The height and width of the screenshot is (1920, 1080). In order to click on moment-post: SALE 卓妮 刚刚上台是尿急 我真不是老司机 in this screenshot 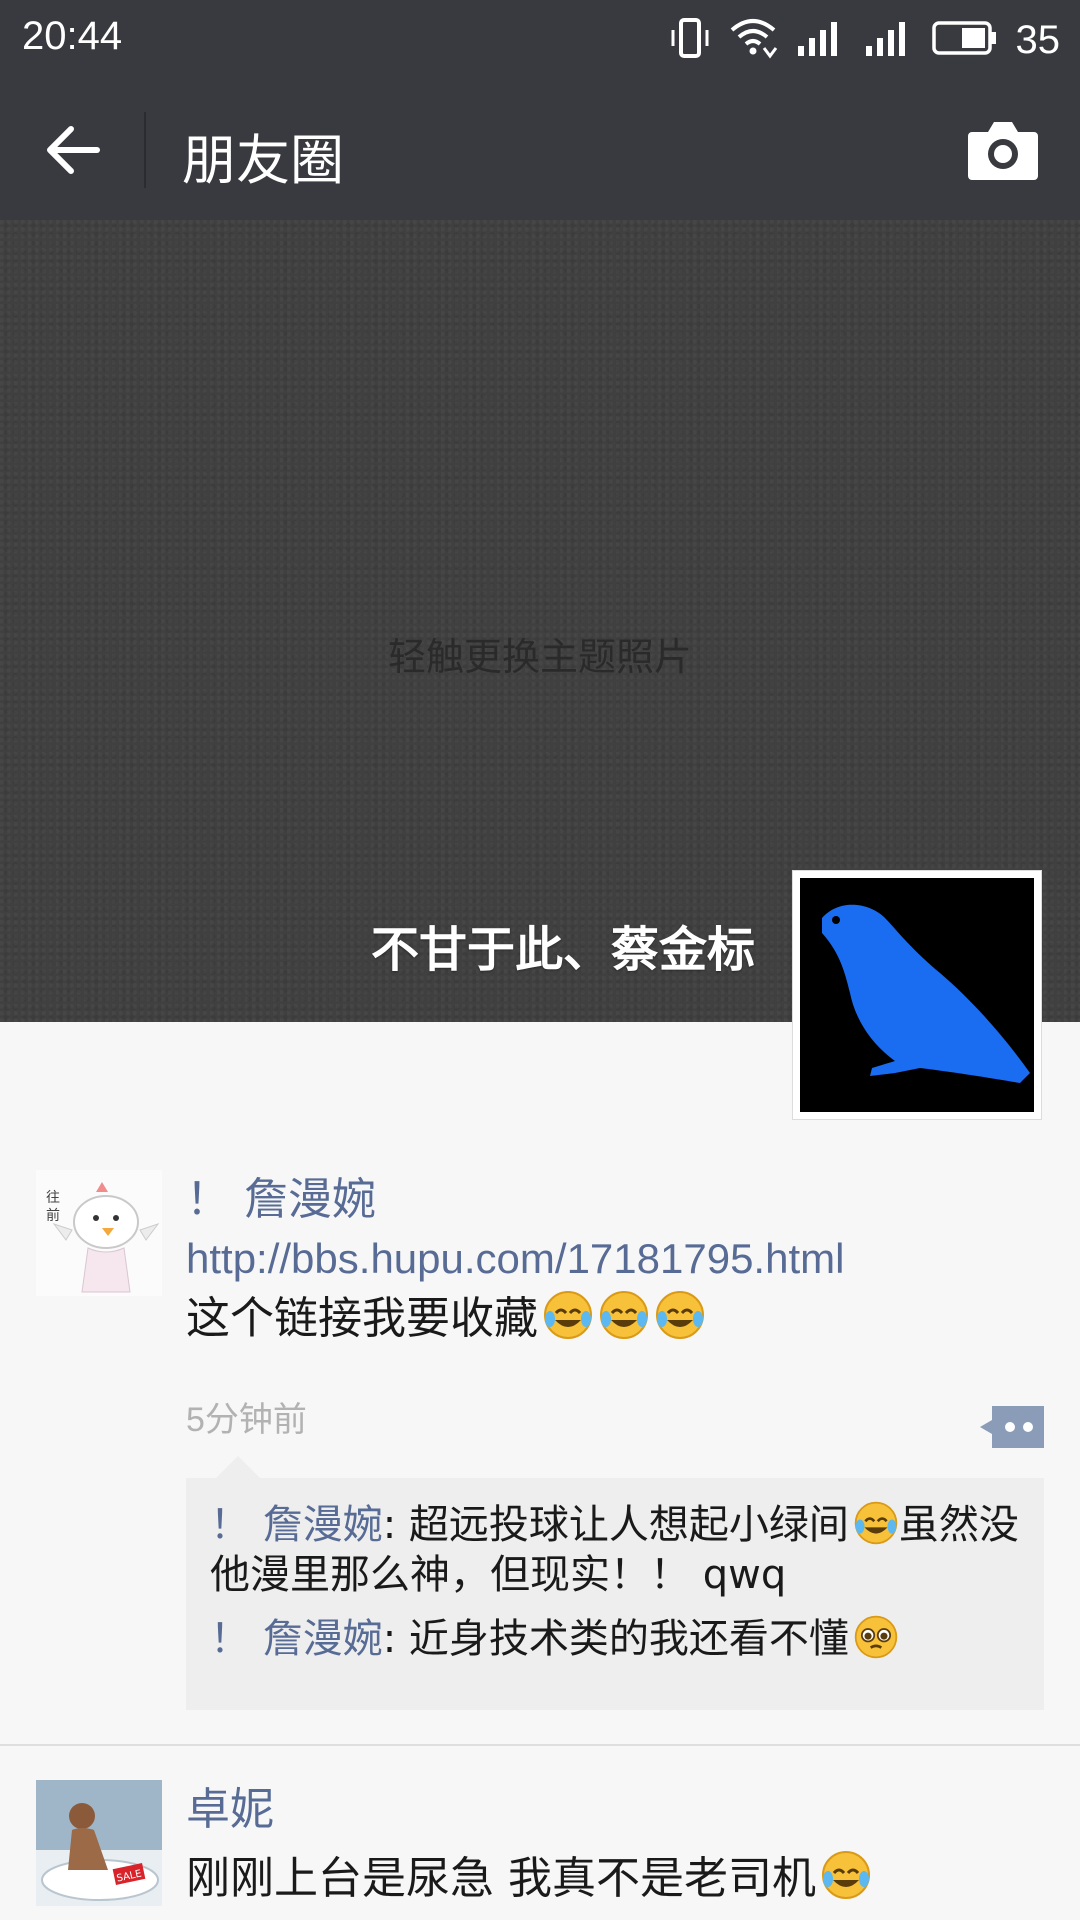, I will do `click(540, 1850)`.